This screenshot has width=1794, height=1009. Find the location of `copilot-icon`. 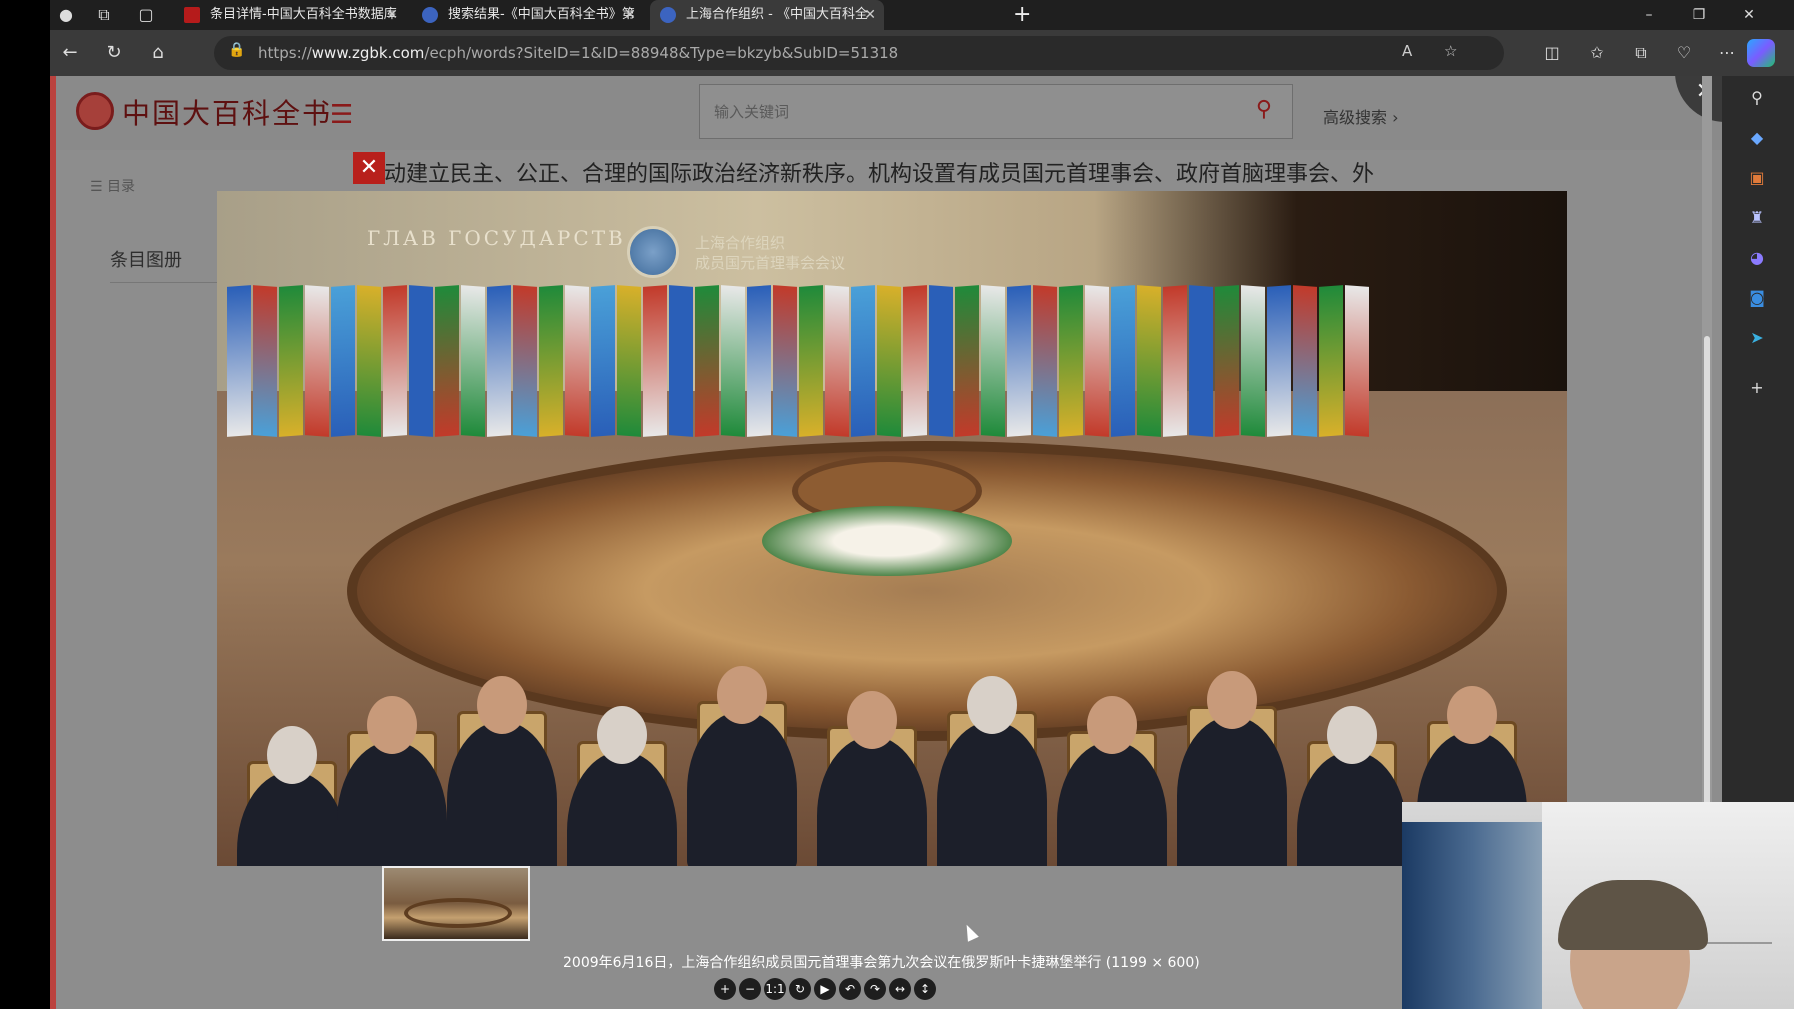

copilot-icon is located at coordinates (1761, 53).